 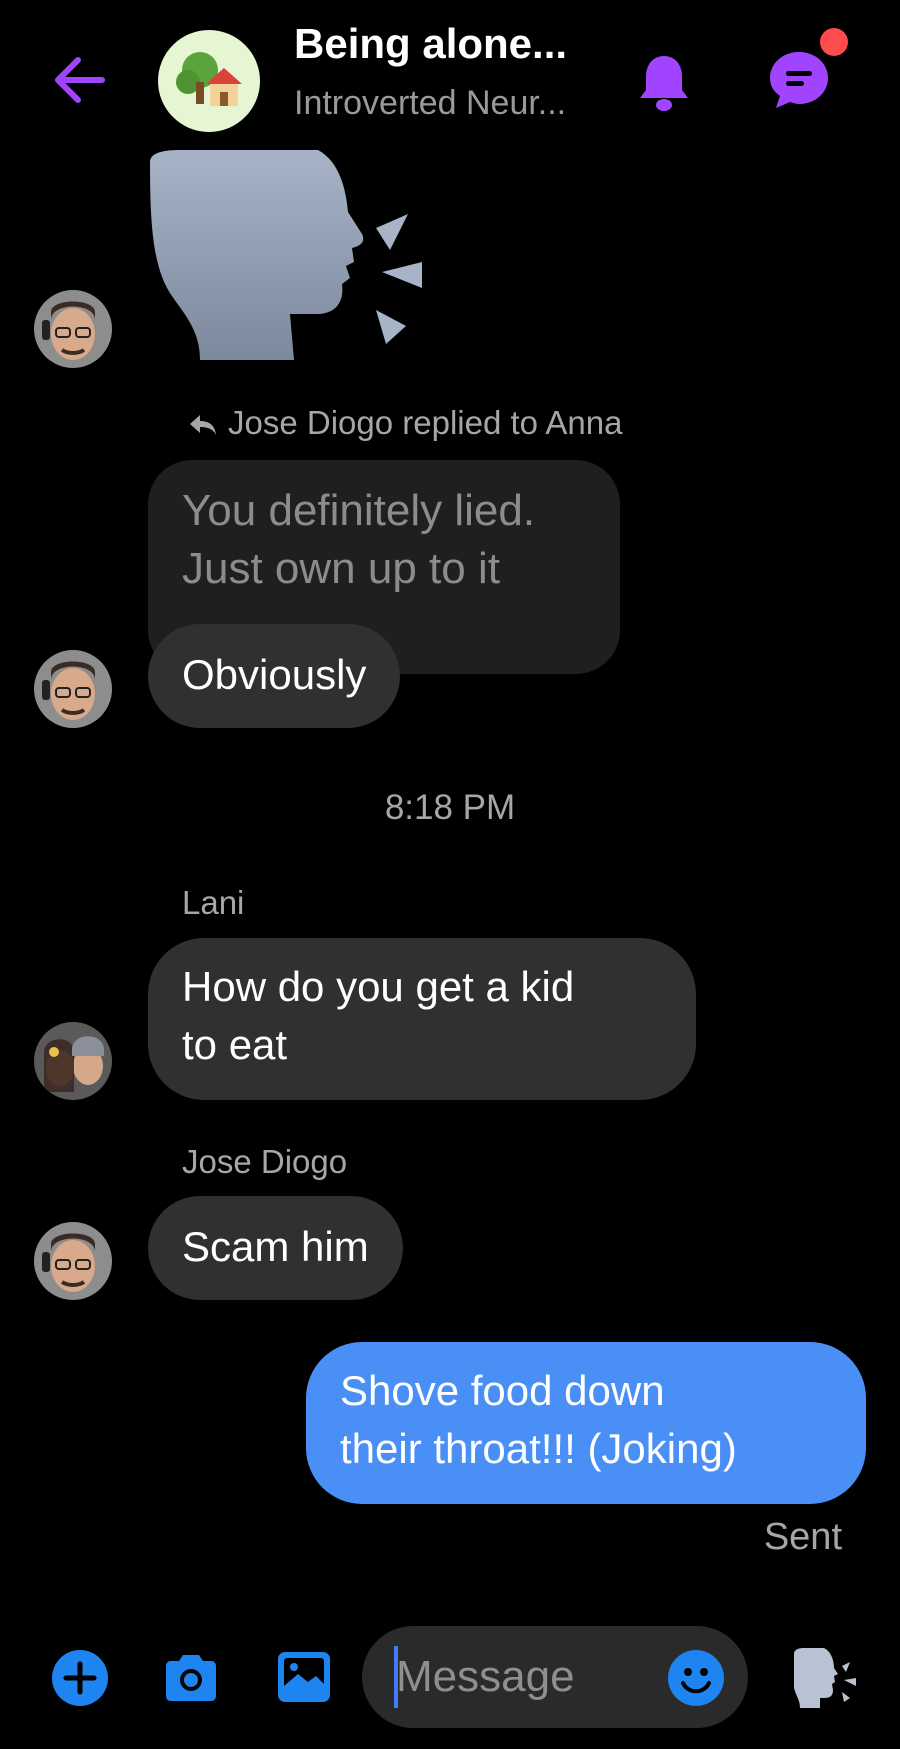 What do you see at coordinates (341, 568) in the screenshot?
I see `quoted-text-line2: Just own up to it` at bounding box center [341, 568].